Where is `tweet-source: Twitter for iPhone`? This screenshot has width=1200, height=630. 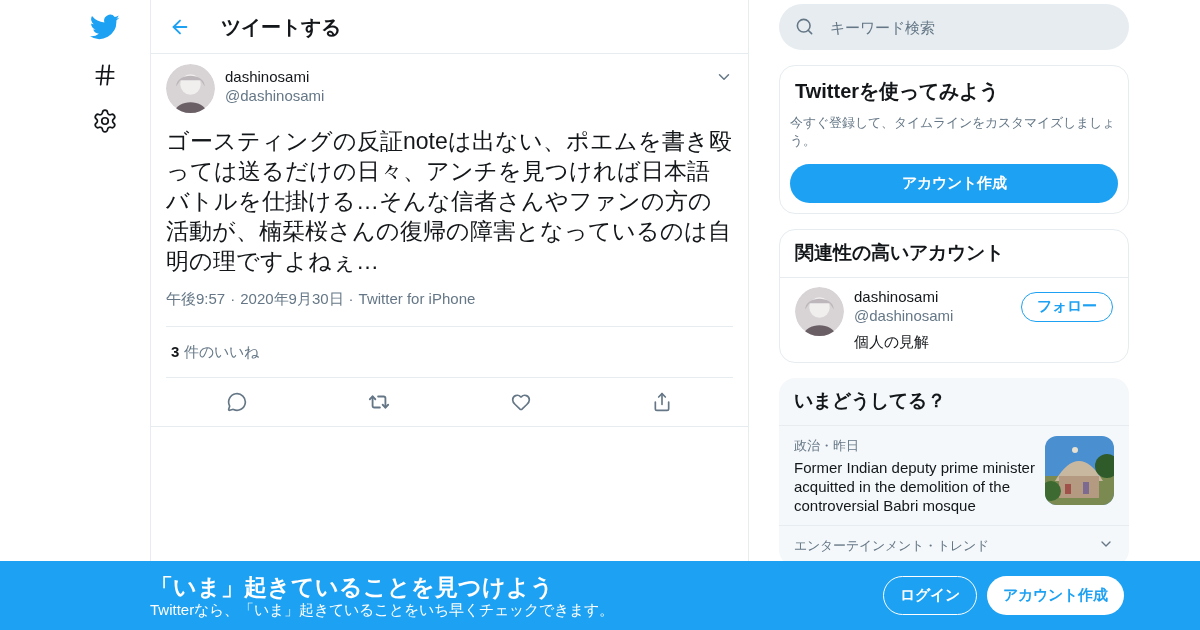
tweet-source: Twitter for iPhone is located at coordinates (417, 299).